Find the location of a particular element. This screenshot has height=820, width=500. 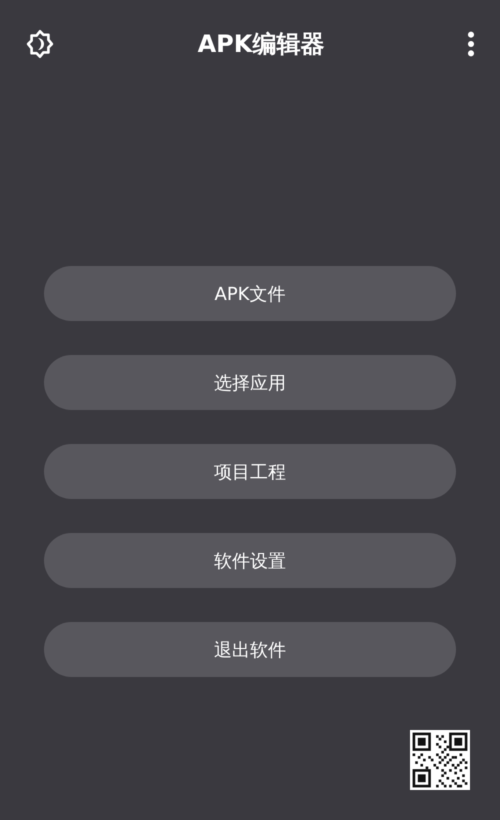

menu-button: 选择应用 is located at coordinates (250, 382).